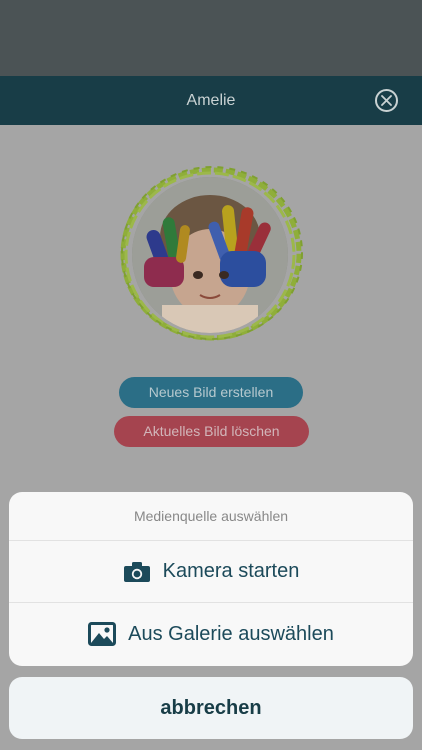 The width and height of the screenshot is (422, 750). Describe the element at coordinates (102, 634) in the screenshot. I see `image-icon` at that location.